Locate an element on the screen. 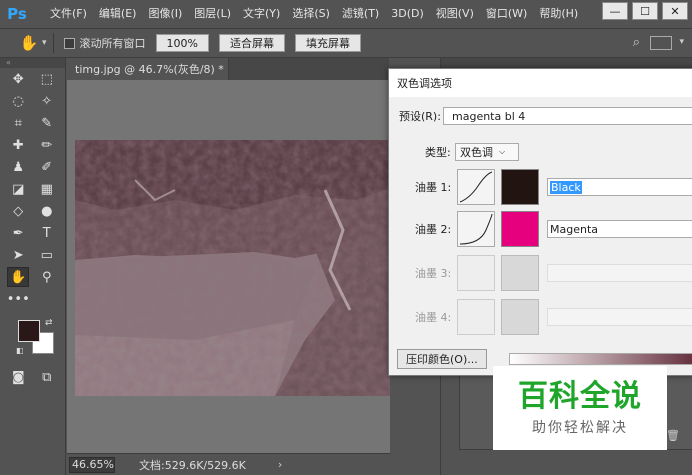 The height and width of the screenshot is (475, 692). watermark-subtitle: 助你轻松解决 is located at coordinates (580, 428).